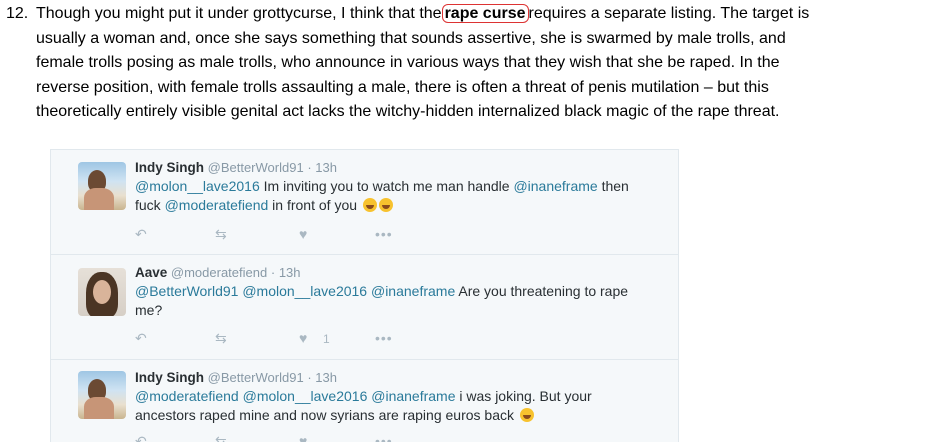 This screenshot has height=442, width=928. I want to click on paragraph-number: 12., so click(17, 13).